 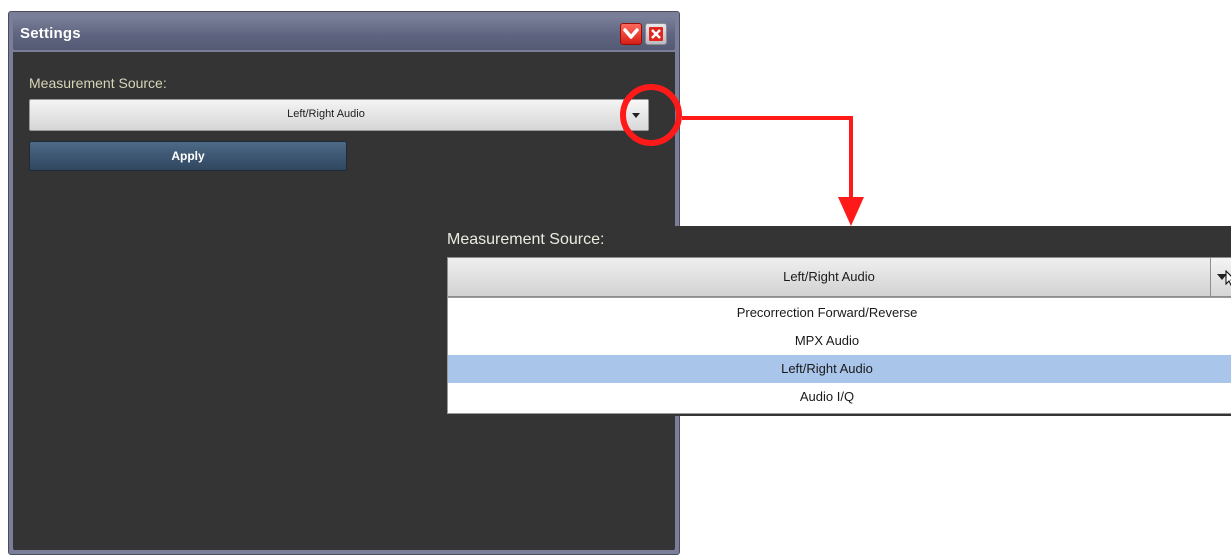 What do you see at coordinates (839, 341) in the screenshot?
I see `option-mpx-audio: MPX Audio` at bounding box center [839, 341].